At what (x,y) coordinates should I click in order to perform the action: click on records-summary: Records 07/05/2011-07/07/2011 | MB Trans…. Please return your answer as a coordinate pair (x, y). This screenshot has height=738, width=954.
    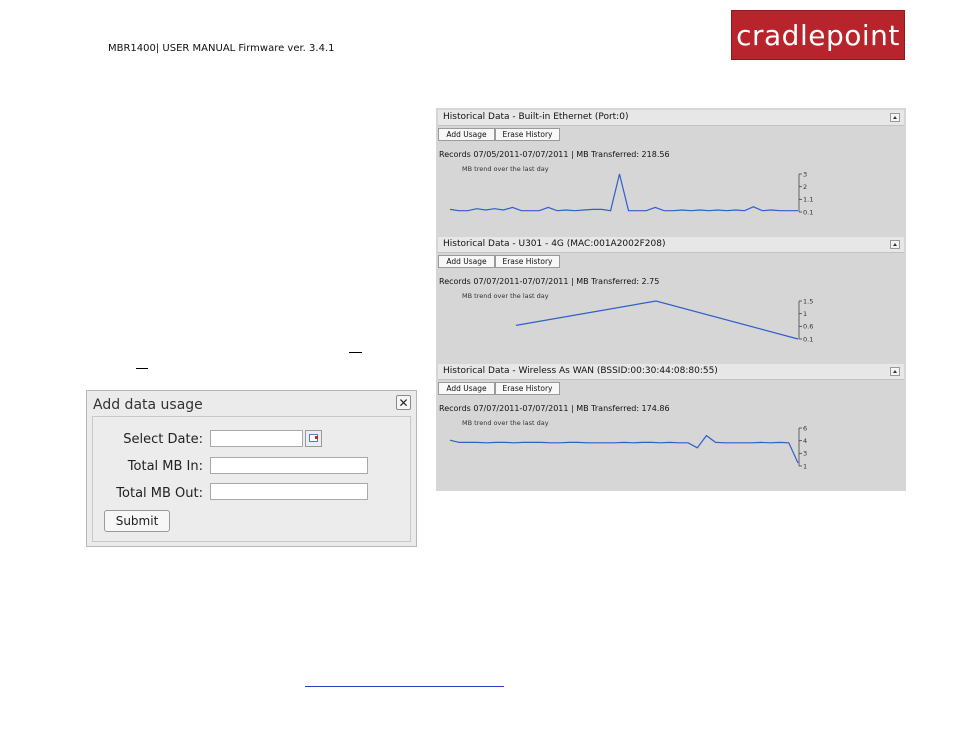
    Looking at the image, I should click on (554, 154).